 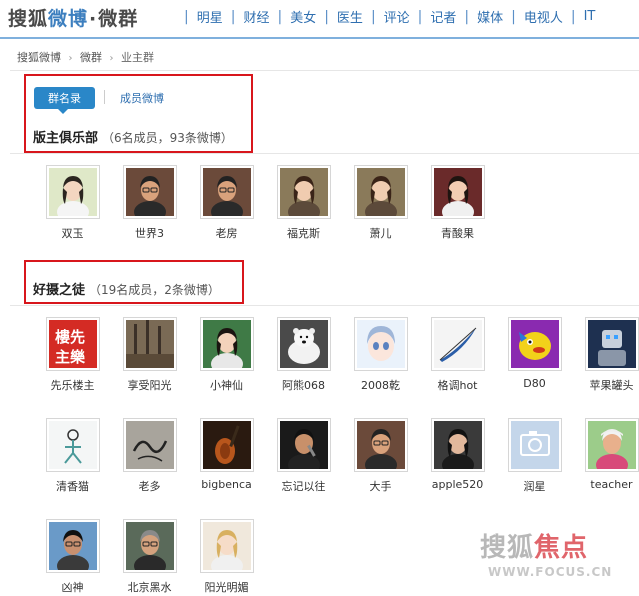 I want to click on member-name: 清香猫, so click(x=72, y=486).